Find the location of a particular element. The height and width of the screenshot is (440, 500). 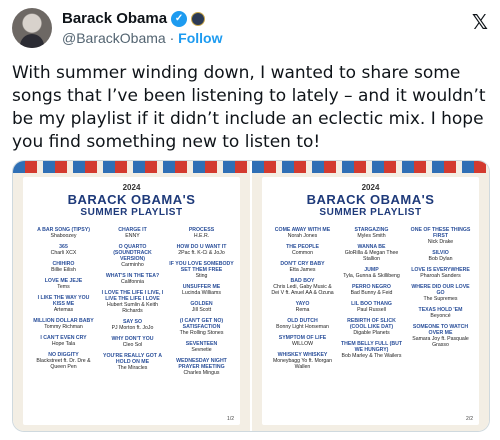

song-entry: A Bar Song (Tipsy) Shaboozey is located at coordinates (63, 233).